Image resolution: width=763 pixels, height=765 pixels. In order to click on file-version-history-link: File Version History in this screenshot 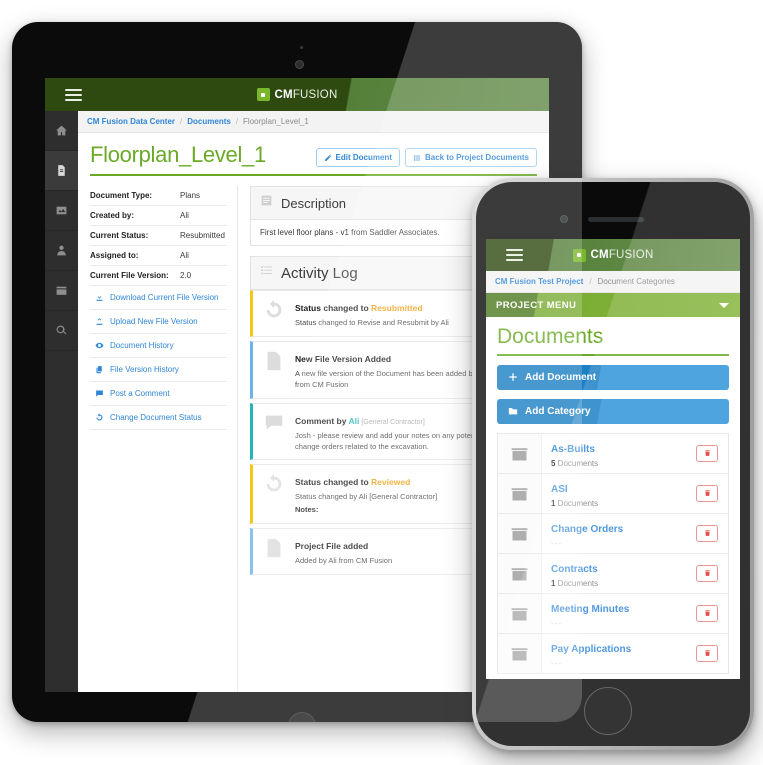, I will do `click(158, 370)`.